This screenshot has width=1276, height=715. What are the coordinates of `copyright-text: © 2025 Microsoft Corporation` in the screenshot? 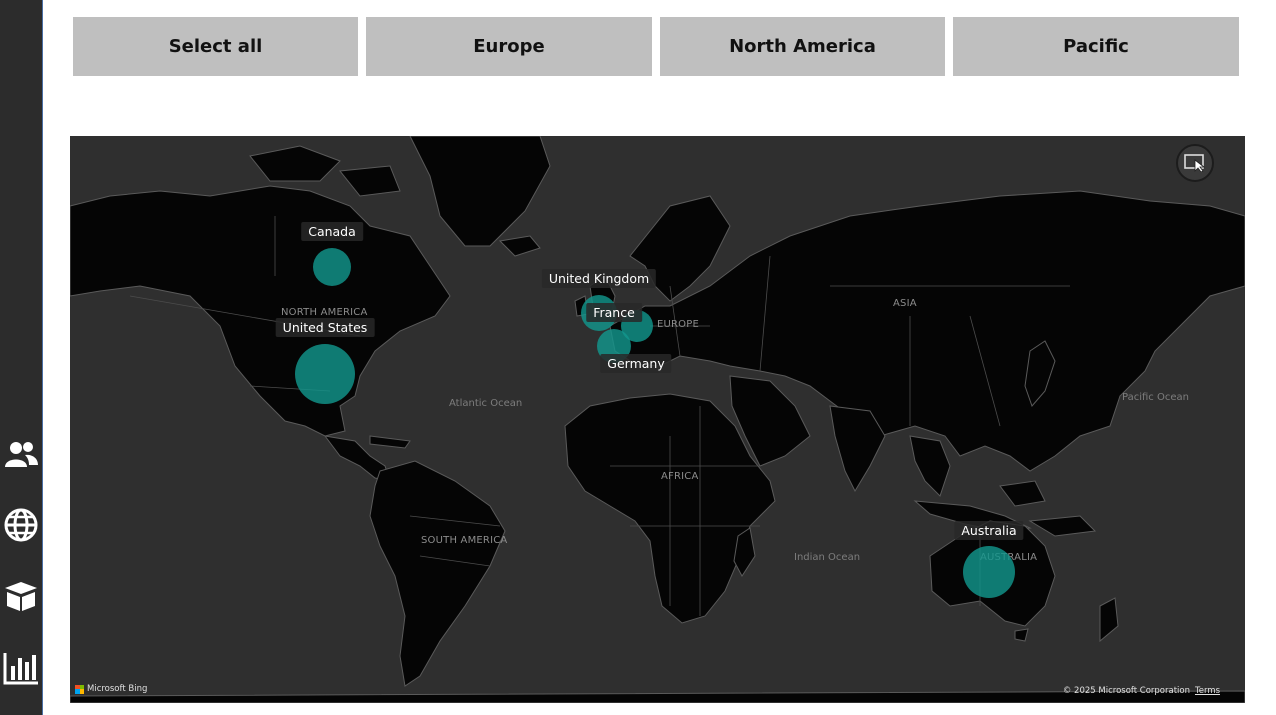 It's located at (1126, 691).